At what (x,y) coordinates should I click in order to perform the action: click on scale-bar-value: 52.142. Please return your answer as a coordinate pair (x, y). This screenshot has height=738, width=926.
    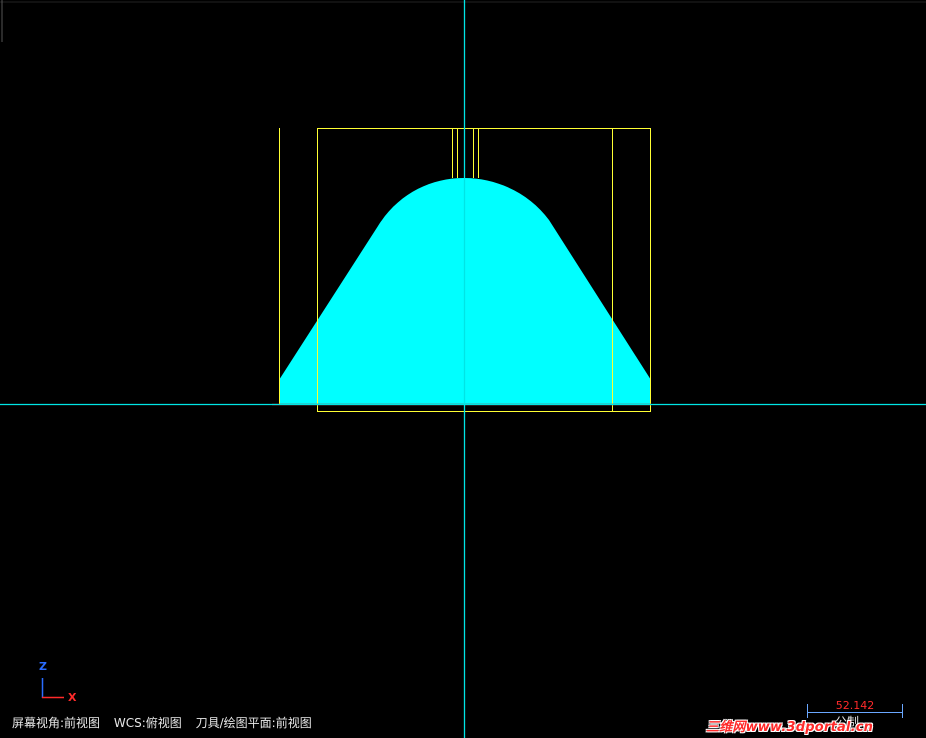
    Looking at the image, I should click on (855, 705).